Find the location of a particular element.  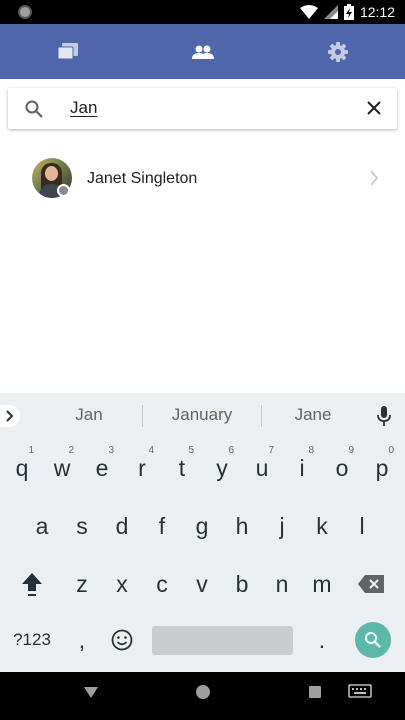

system-nav-bar is located at coordinates (202, 696).